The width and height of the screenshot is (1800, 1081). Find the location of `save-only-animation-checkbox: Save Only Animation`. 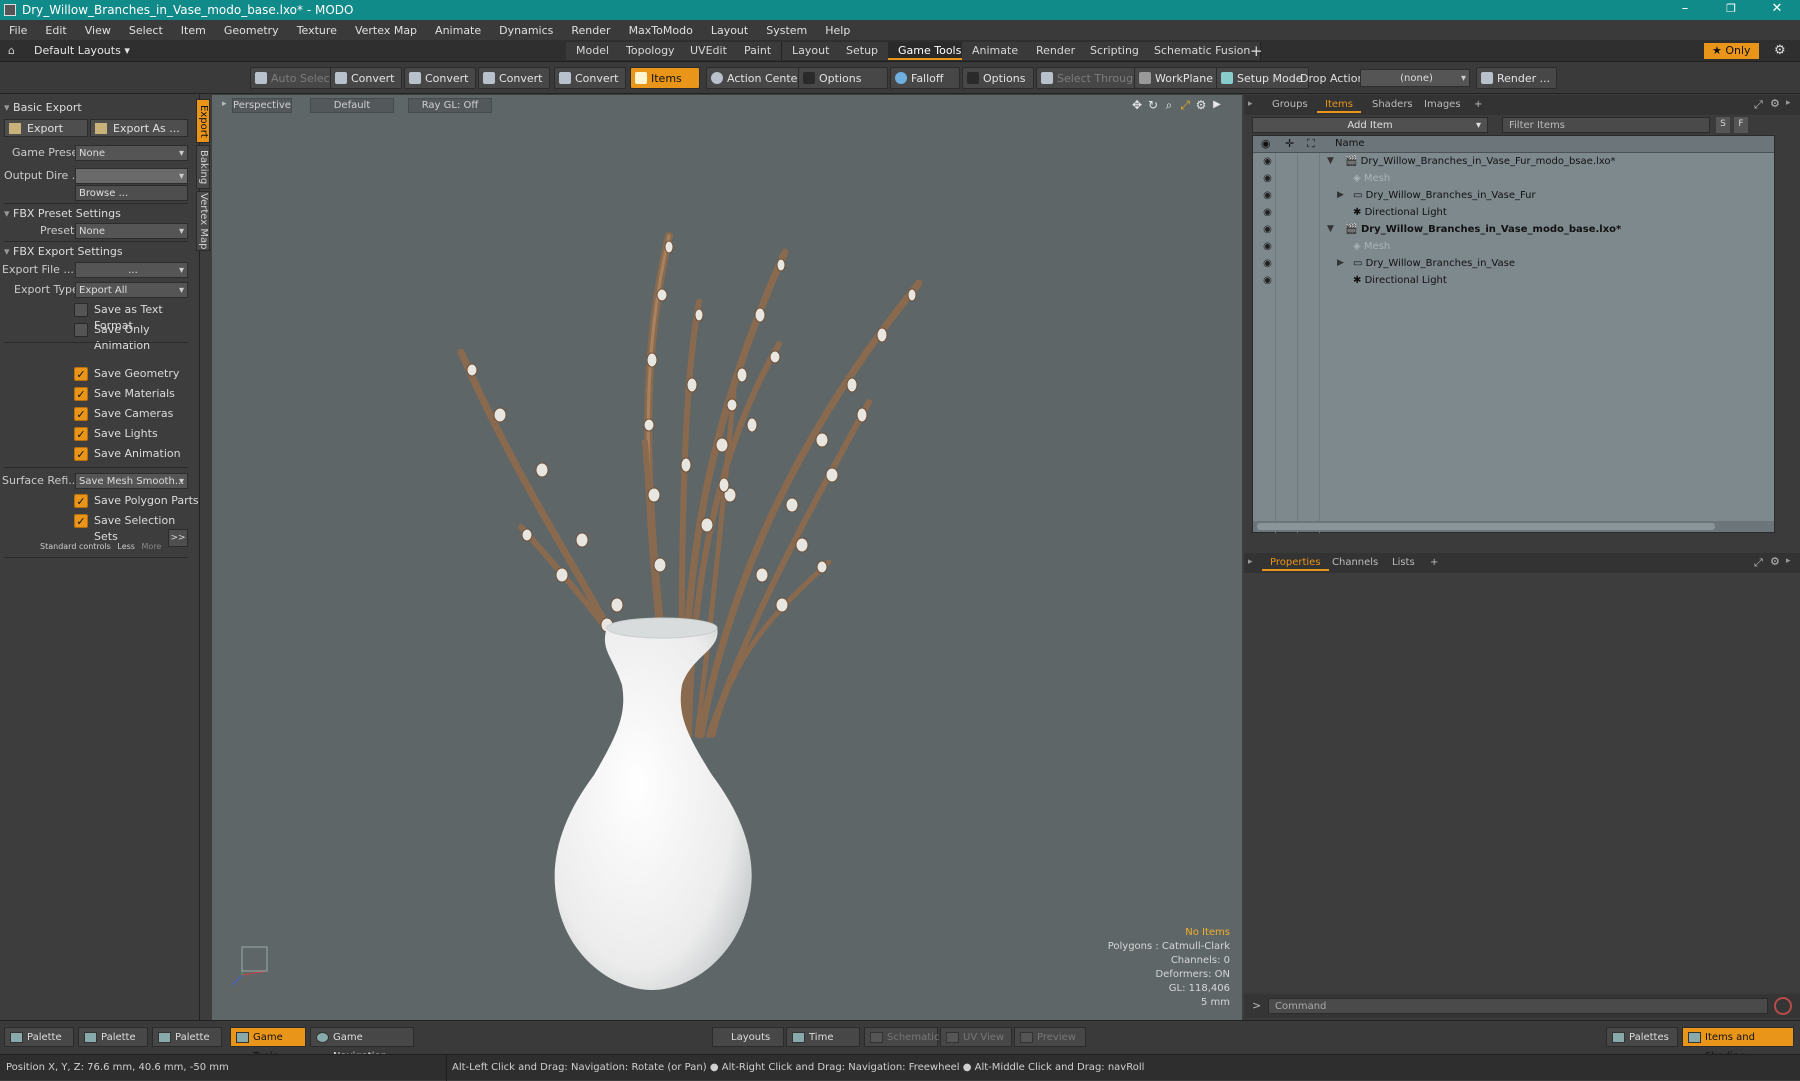

save-only-animation-checkbox: Save Only Animation is located at coordinates (136, 337).